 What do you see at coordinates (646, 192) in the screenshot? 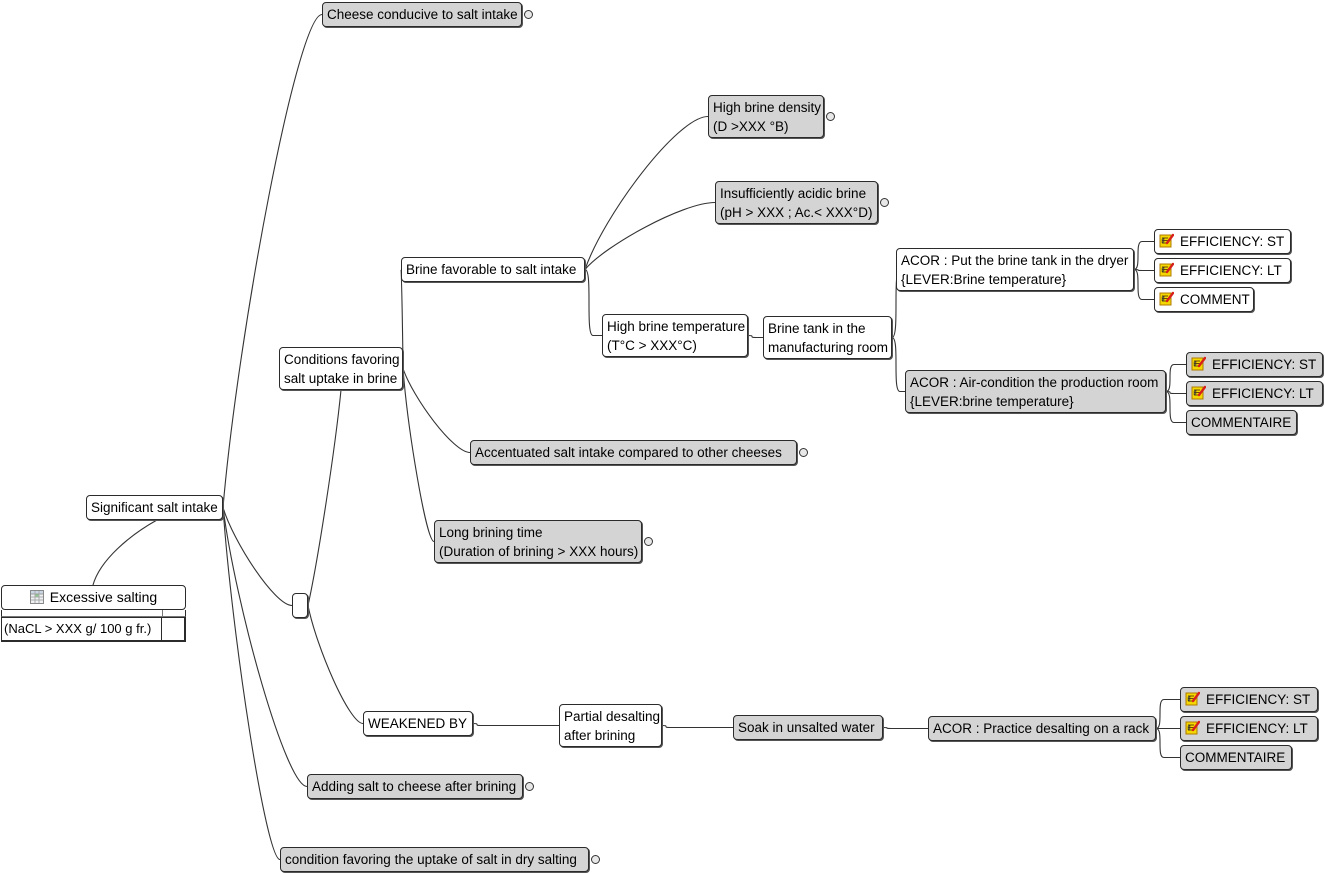
I see `connector-brine-high-density` at bounding box center [646, 192].